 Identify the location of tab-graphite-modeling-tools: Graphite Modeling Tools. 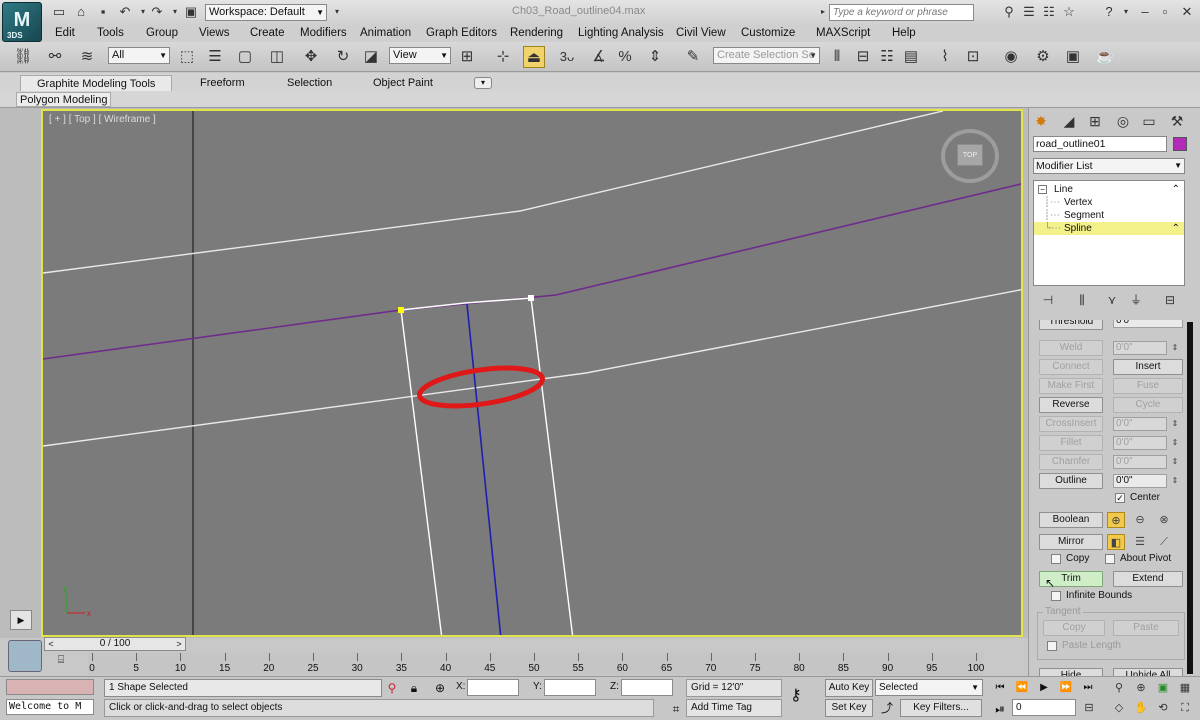
(96, 83).